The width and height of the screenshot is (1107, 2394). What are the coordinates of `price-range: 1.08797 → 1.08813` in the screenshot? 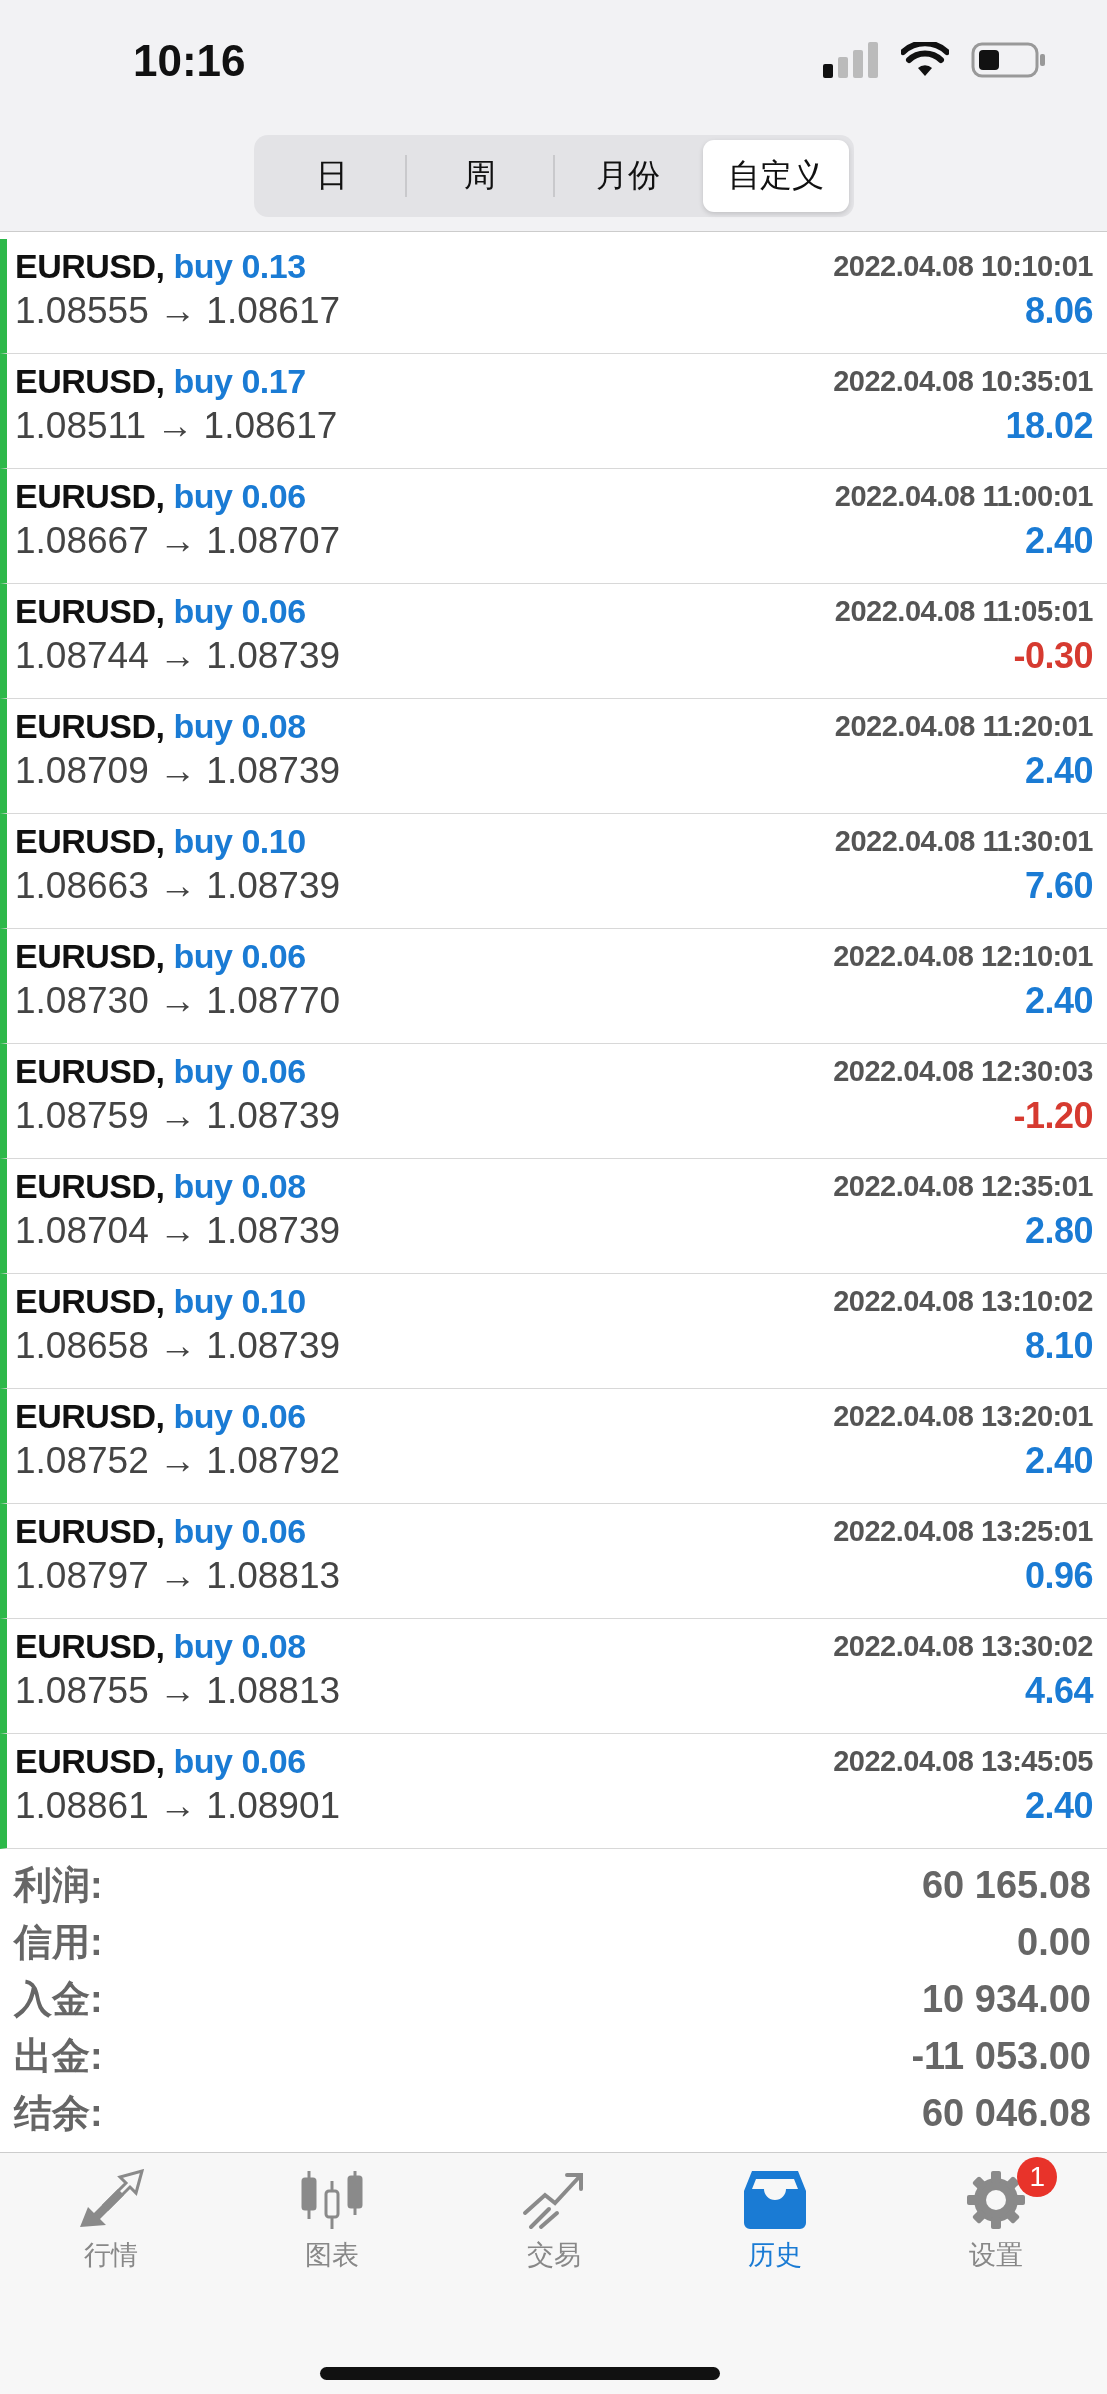 It's located at (178, 1576).